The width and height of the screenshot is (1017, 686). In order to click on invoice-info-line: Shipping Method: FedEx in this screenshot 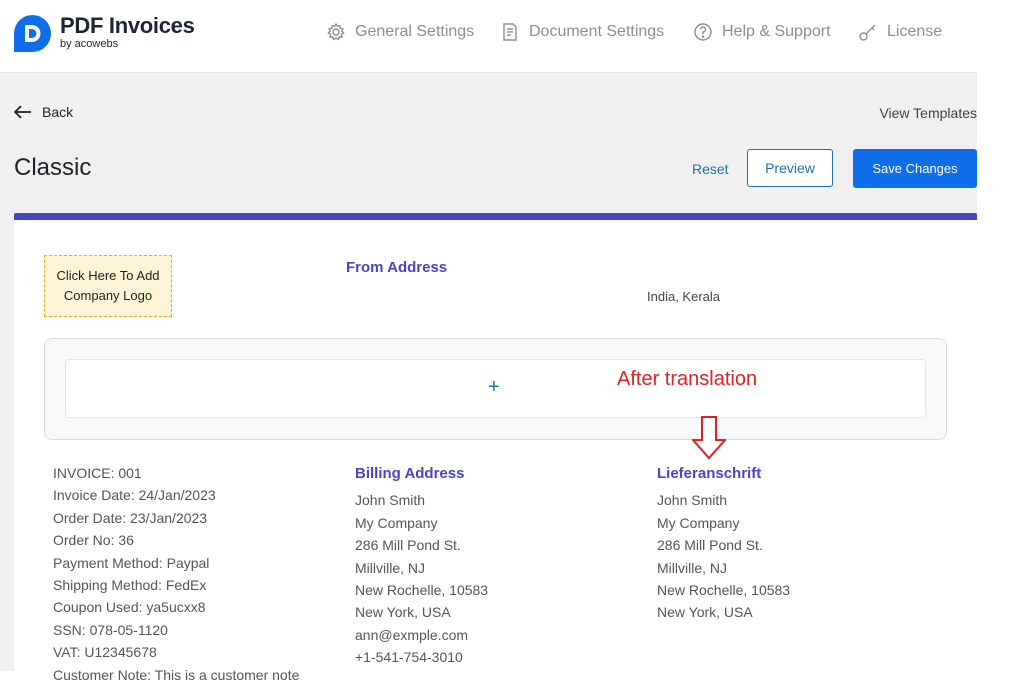, I will do `click(130, 585)`.